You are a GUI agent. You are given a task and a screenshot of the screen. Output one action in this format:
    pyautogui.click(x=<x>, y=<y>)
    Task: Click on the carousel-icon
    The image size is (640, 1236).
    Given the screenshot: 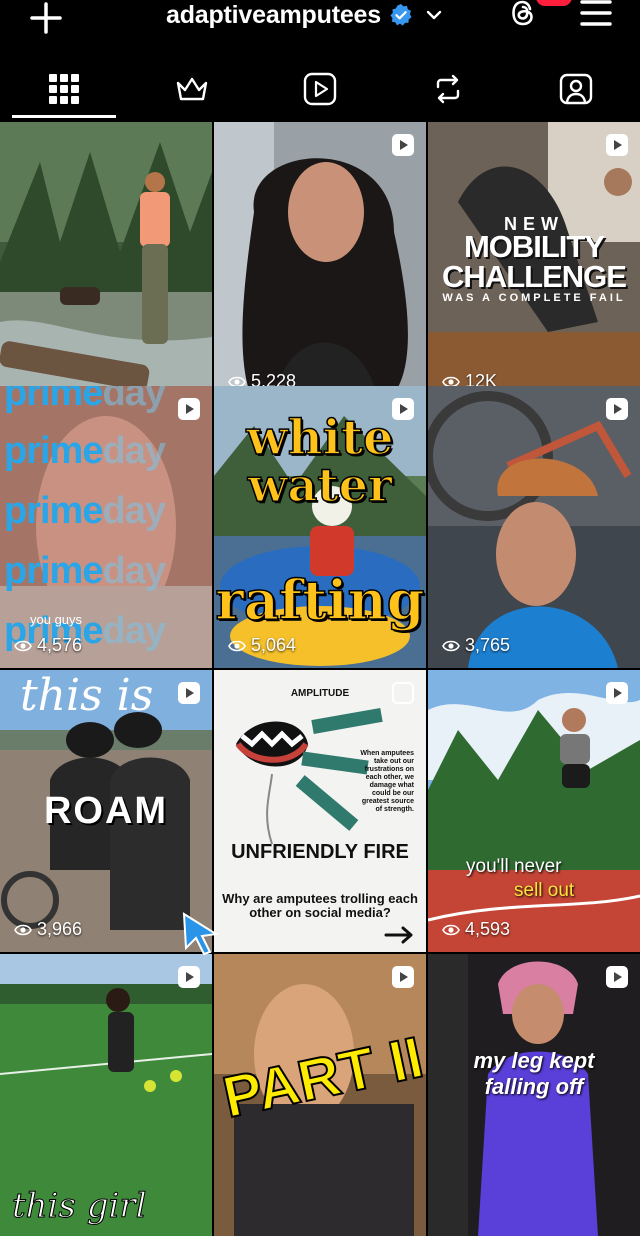 What is the action you would take?
    pyautogui.click(x=403, y=693)
    